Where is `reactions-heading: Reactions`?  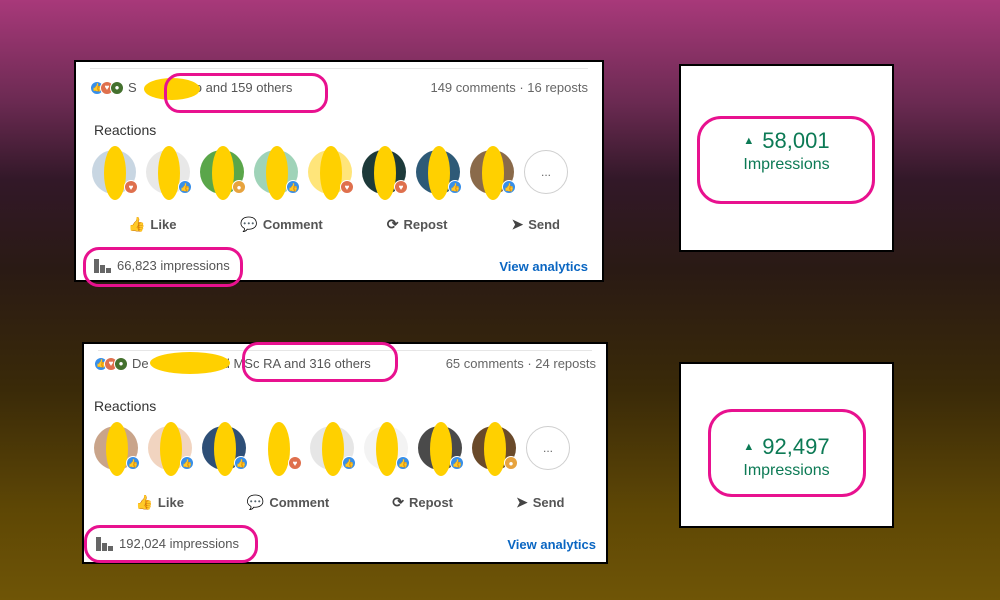 reactions-heading: Reactions is located at coordinates (125, 130).